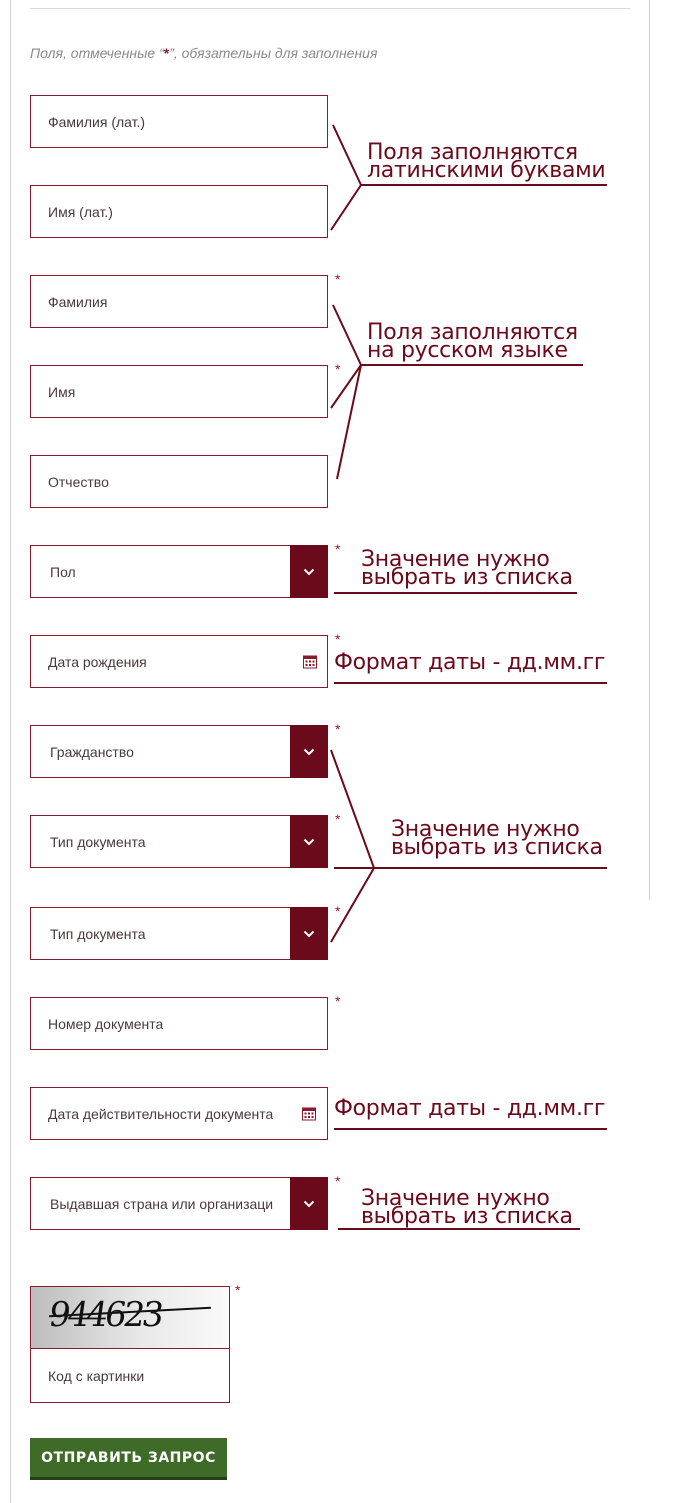 The width and height of the screenshot is (693, 1503). What do you see at coordinates (179, 661) in the screenshot?
I see `birth-date-input: Дата рождения` at bounding box center [179, 661].